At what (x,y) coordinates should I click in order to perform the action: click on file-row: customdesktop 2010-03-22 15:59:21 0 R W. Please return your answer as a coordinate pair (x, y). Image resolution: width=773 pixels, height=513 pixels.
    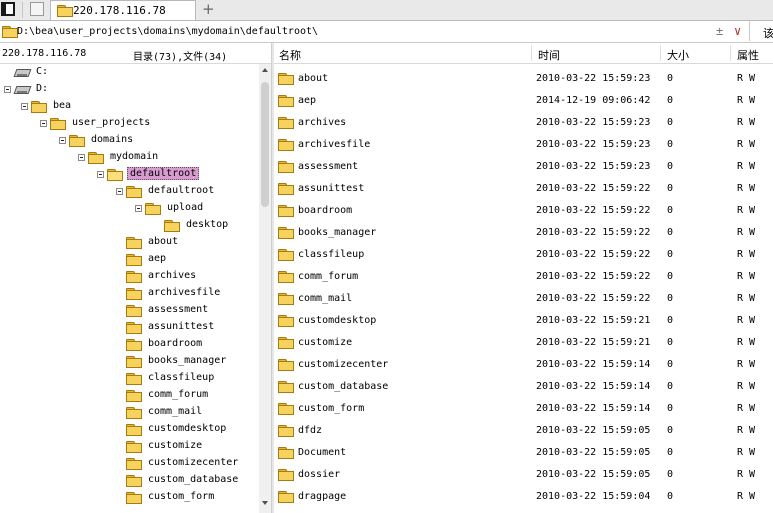
    Looking at the image, I should click on (523, 321).